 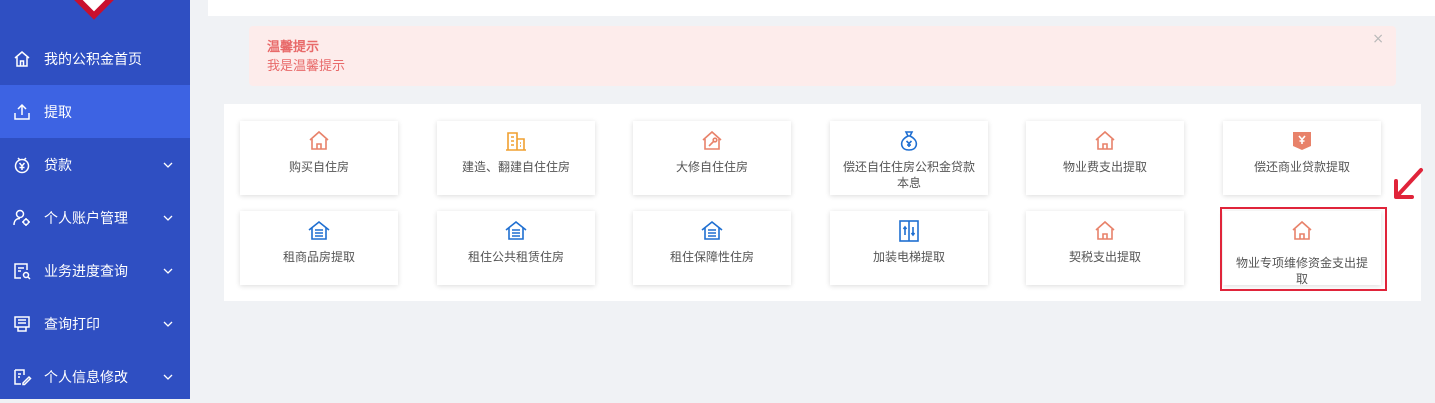 What do you see at coordinates (1378, 39) in the screenshot?
I see `close-icon: ×` at bounding box center [1378, 39].